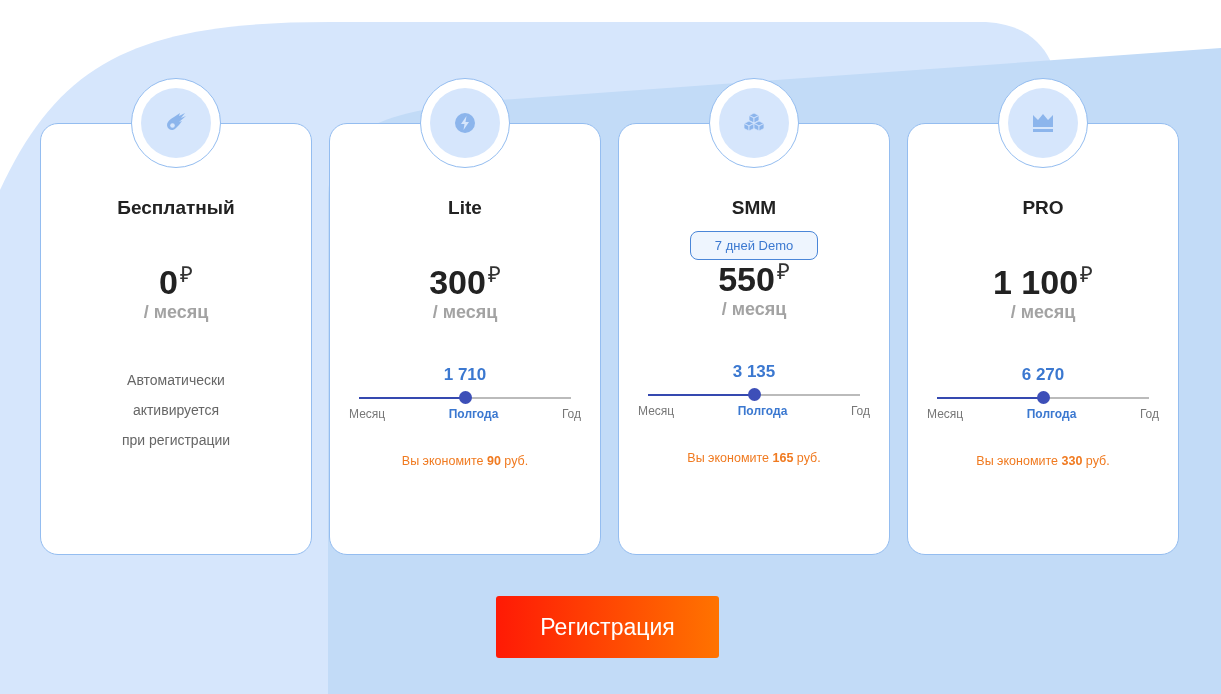  What do you see at coordinates (1035, 282) in the screenshot?
I see `price: 1 100` at bounding box center [1035, 282].